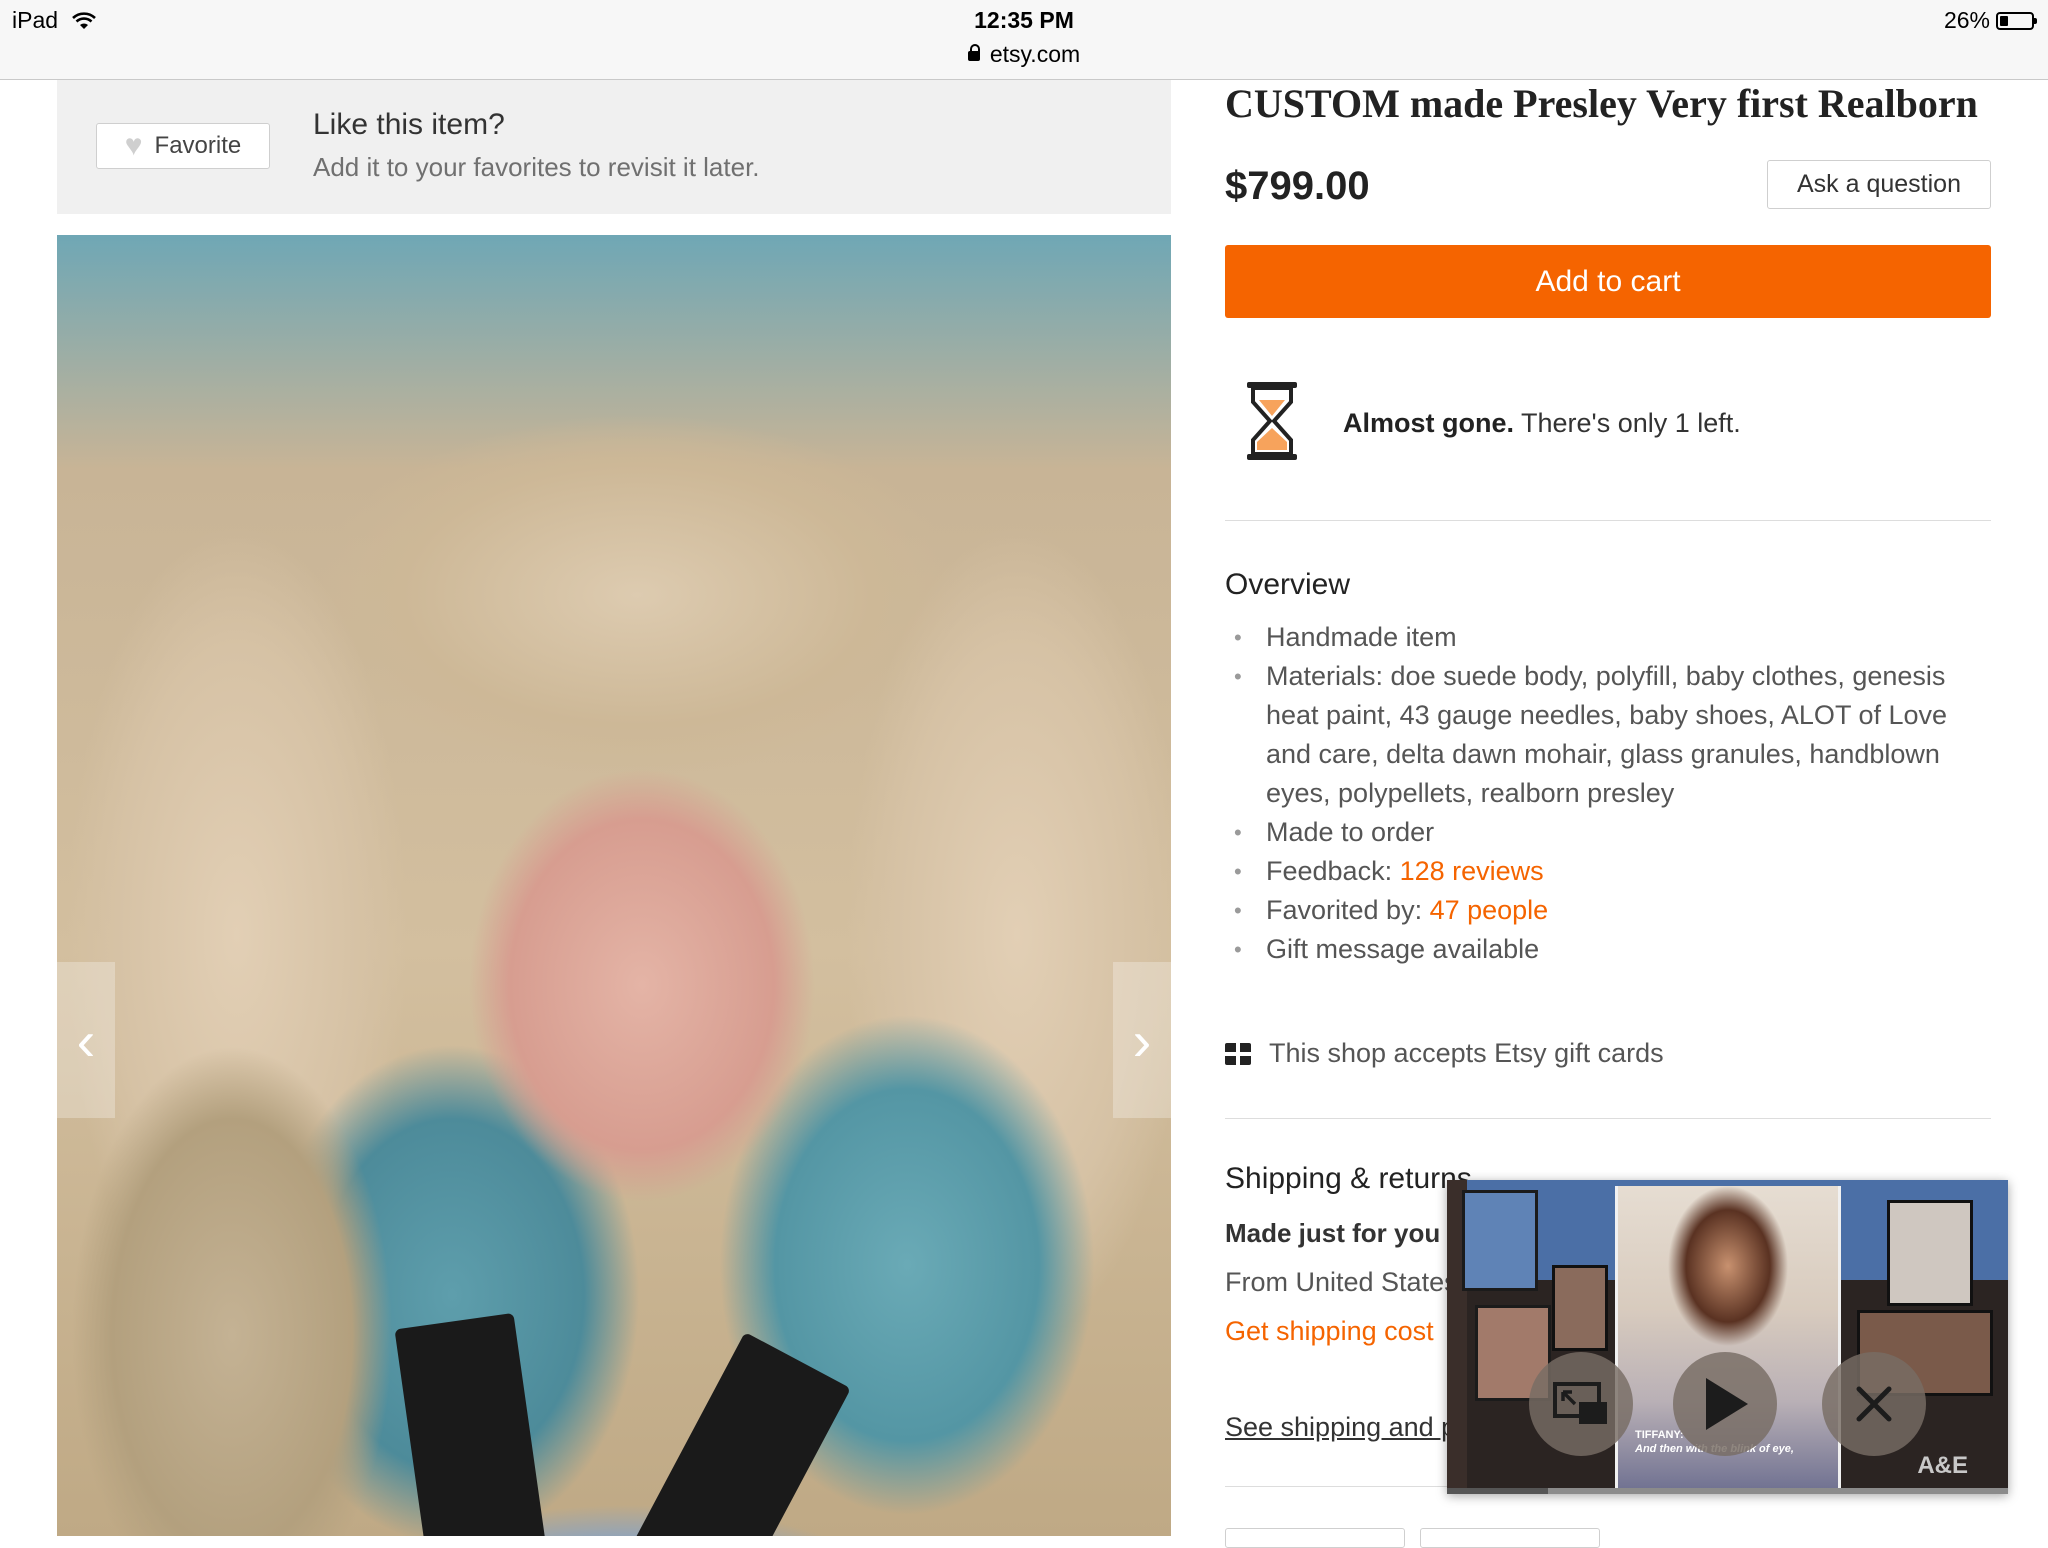 Image resolution: width=2048 pixels, height=1548 pixels. Describe the element at coordinates (1601, 103) in the screenshot. I see `listing-title: CUSTOM made Presley Very first Realborn` at that location.